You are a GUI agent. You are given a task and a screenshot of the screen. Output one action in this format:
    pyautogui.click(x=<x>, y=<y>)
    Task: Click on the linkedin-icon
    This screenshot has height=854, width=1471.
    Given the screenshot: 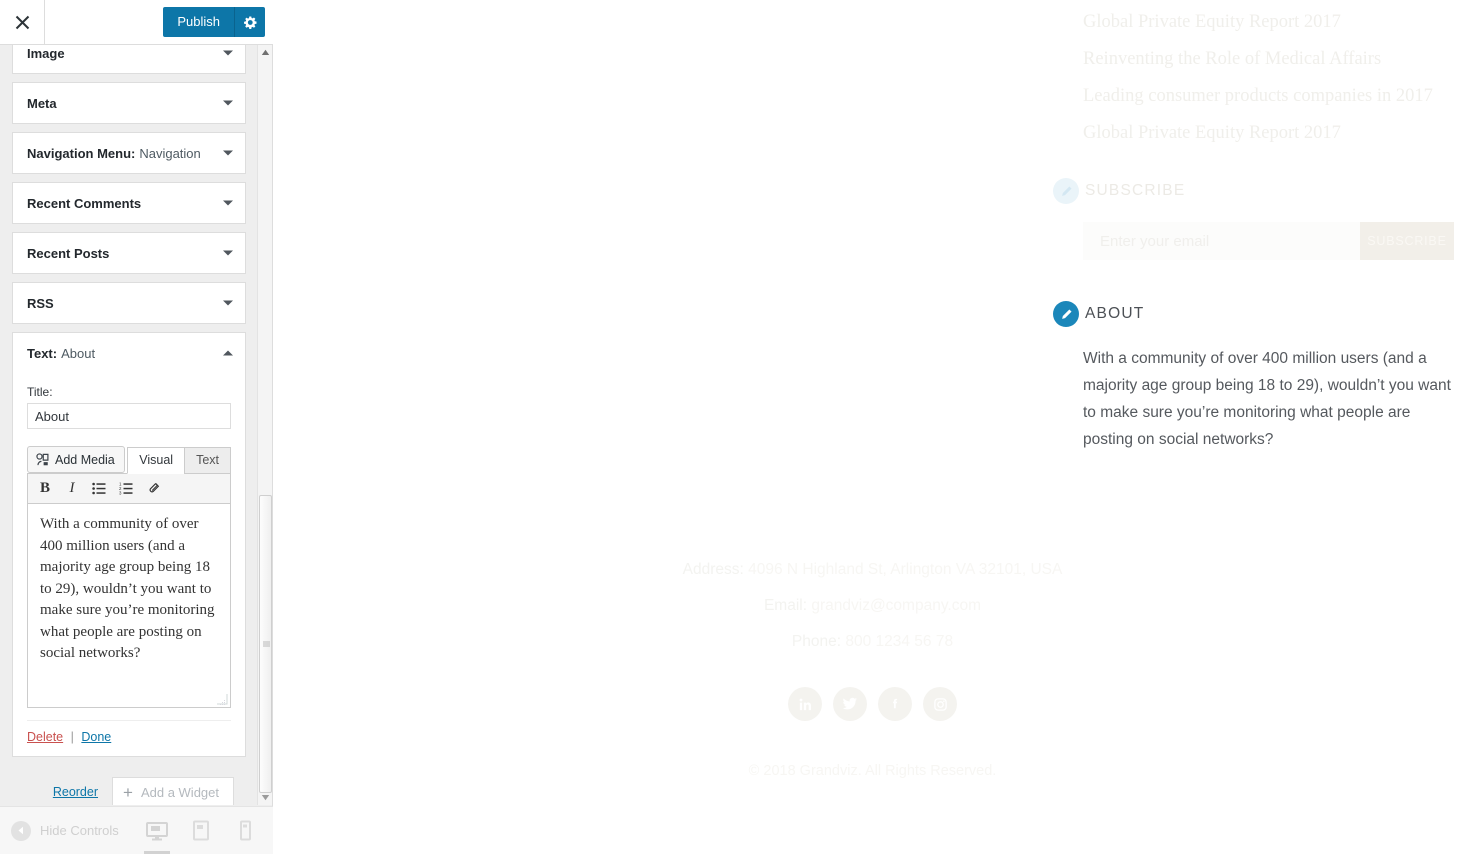 What is the action you would take?
    pyautogui.click(x=805, y=704)
    